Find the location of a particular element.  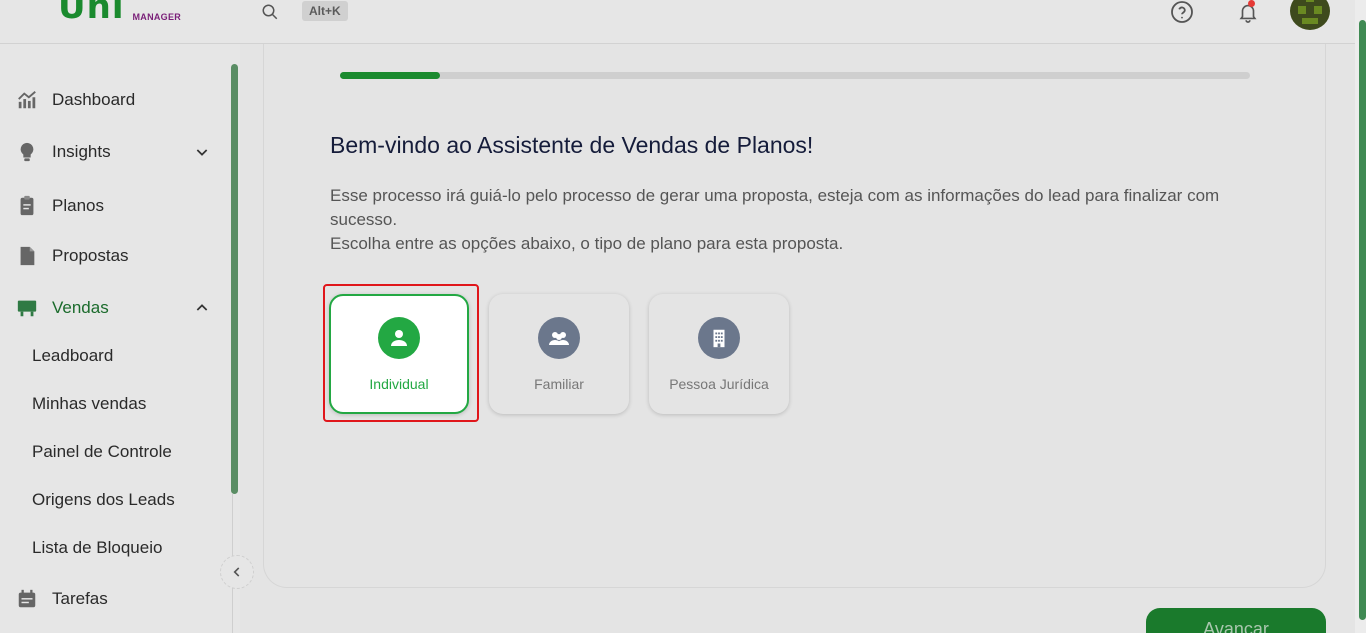

plan-option-label: Familiar is located at coordinates (559, 384).